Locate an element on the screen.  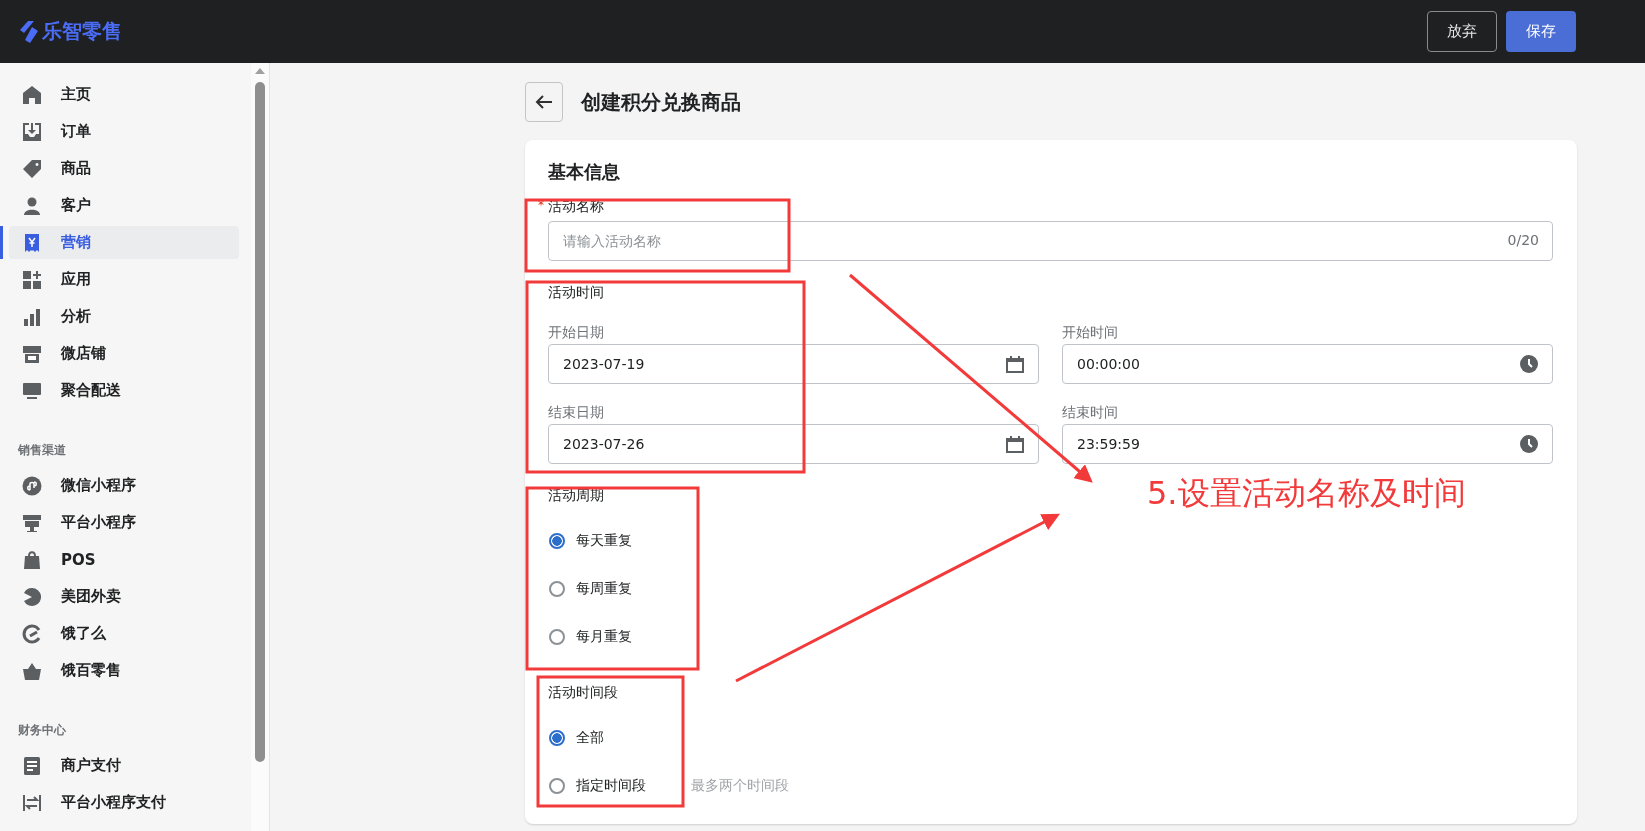
annotation-caption: 5.设置活动名称及时间 is located at coordinates (1306, 493).